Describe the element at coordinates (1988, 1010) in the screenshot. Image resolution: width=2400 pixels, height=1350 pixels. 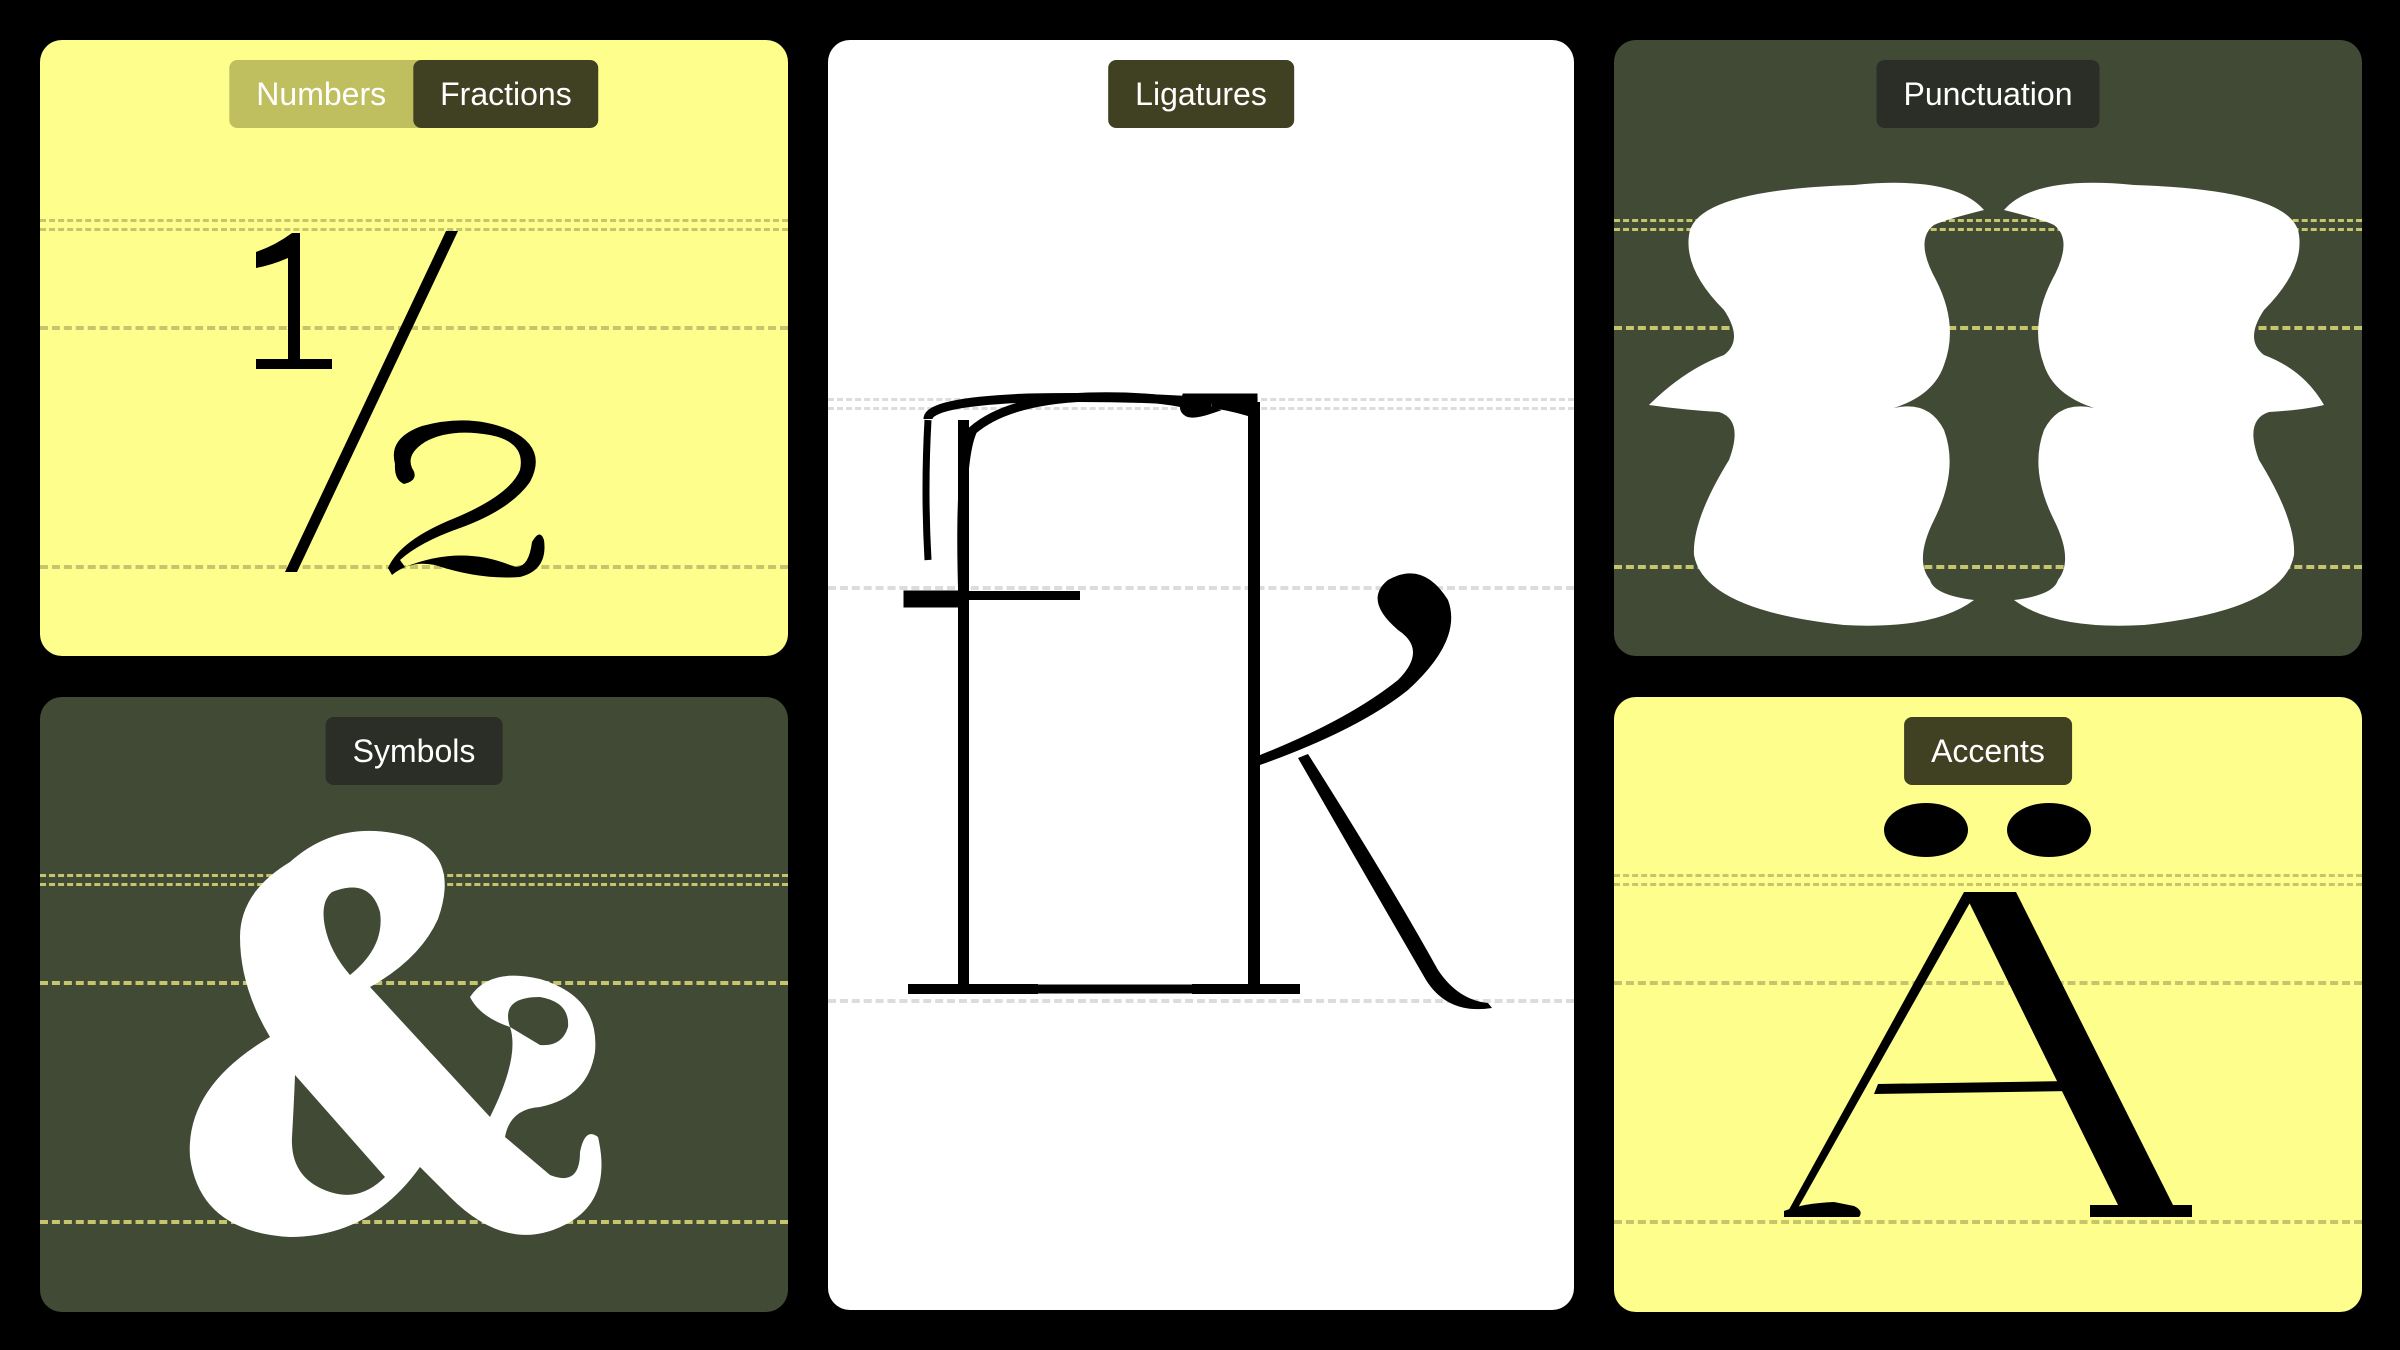
I see `a-diaeresis-glyph` at that location.